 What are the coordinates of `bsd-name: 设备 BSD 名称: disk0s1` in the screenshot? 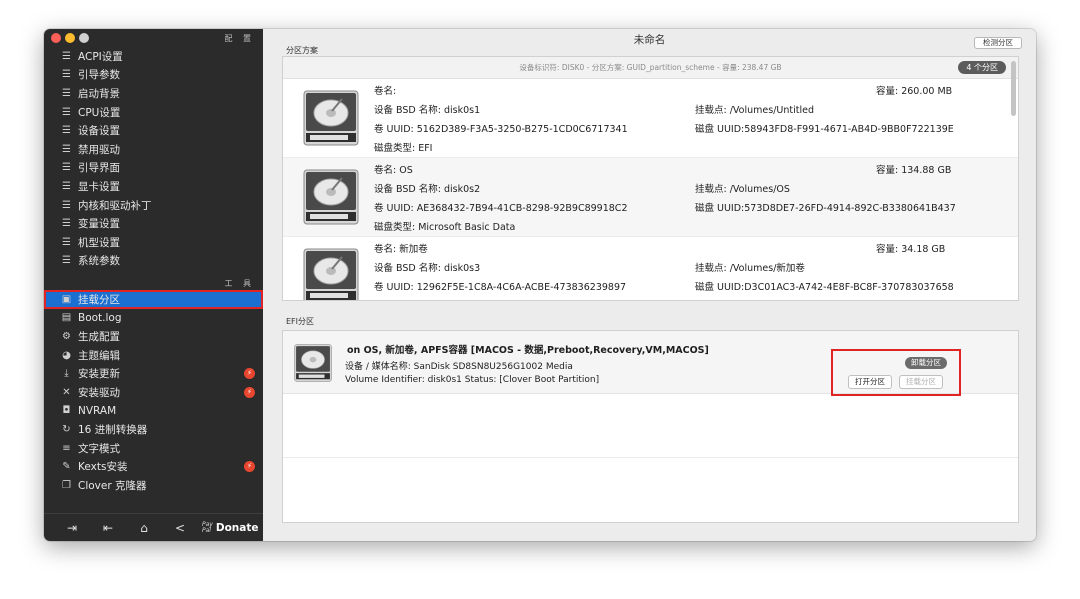 It's located at (427, 110).